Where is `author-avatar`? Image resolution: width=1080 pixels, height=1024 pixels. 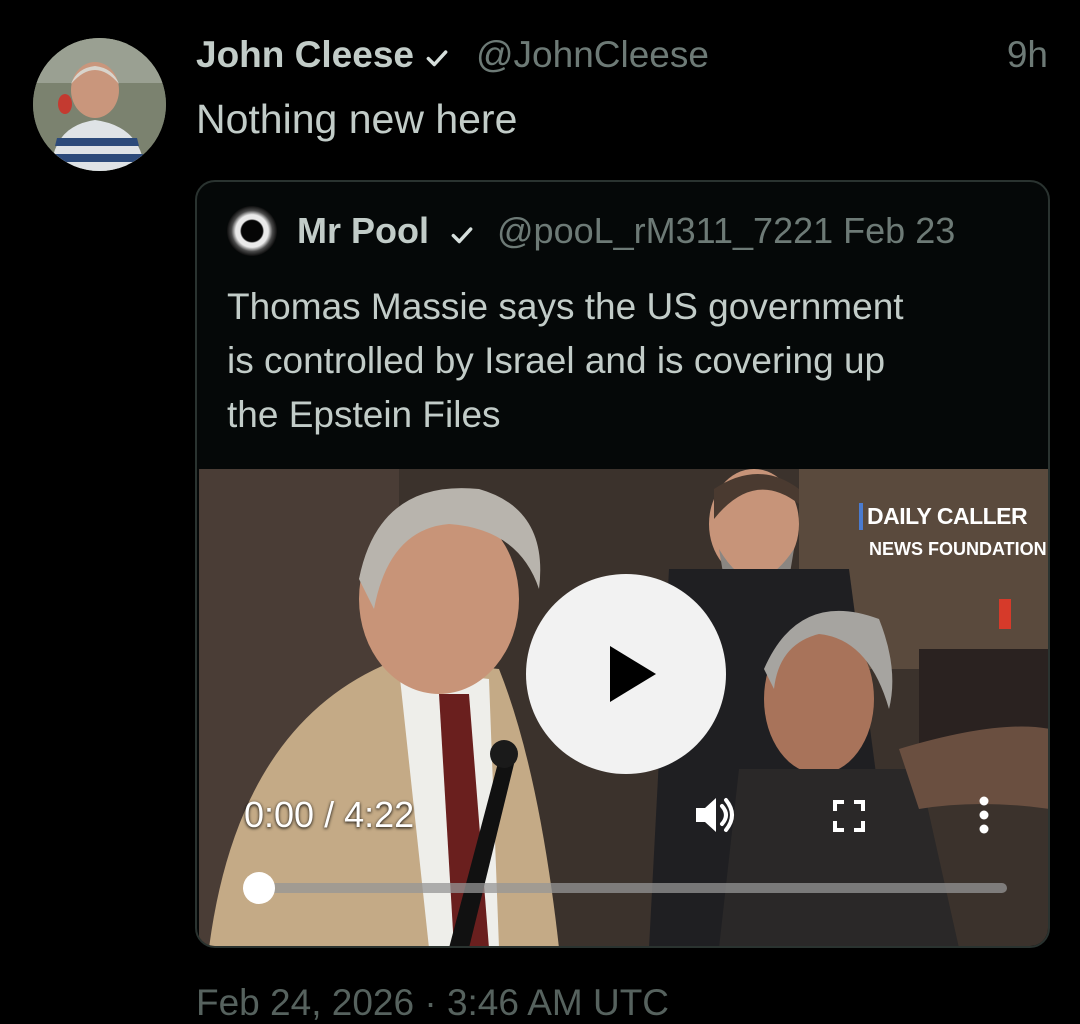
author-avatar is located at coordinates (99, 104).